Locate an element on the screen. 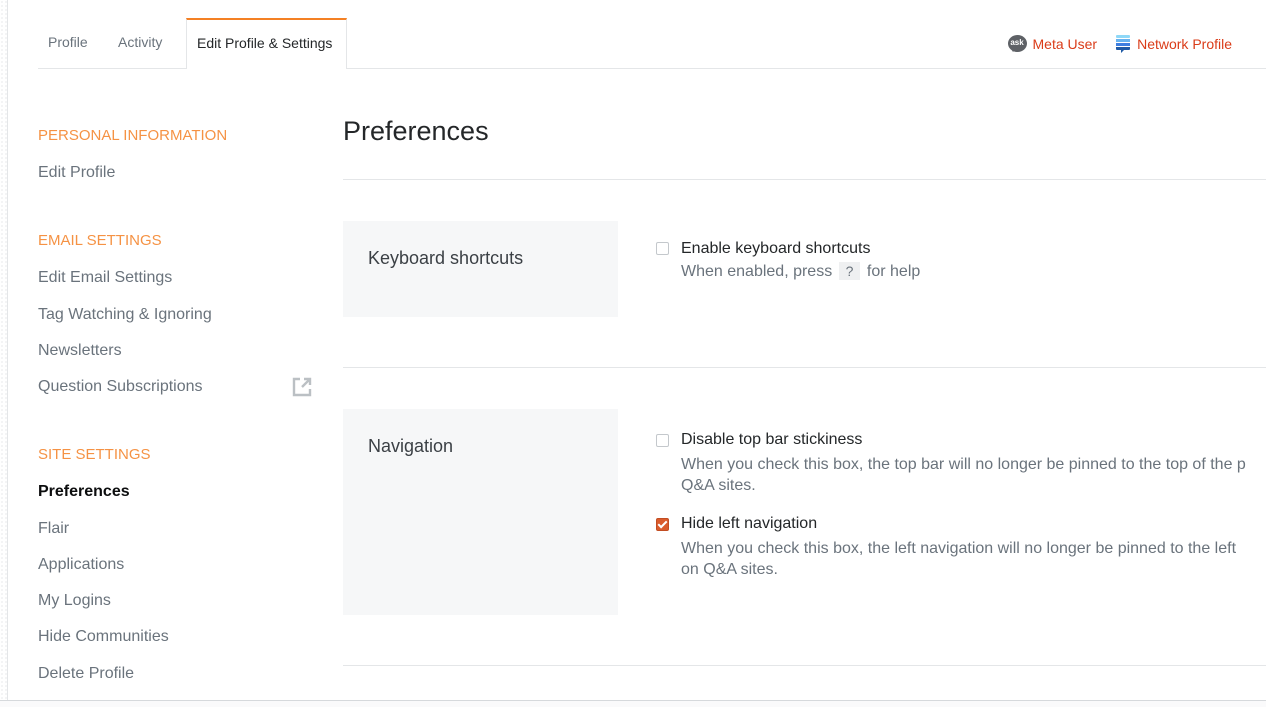  option-description: When enabled, press ? for help is located at coordinates (801, 271).